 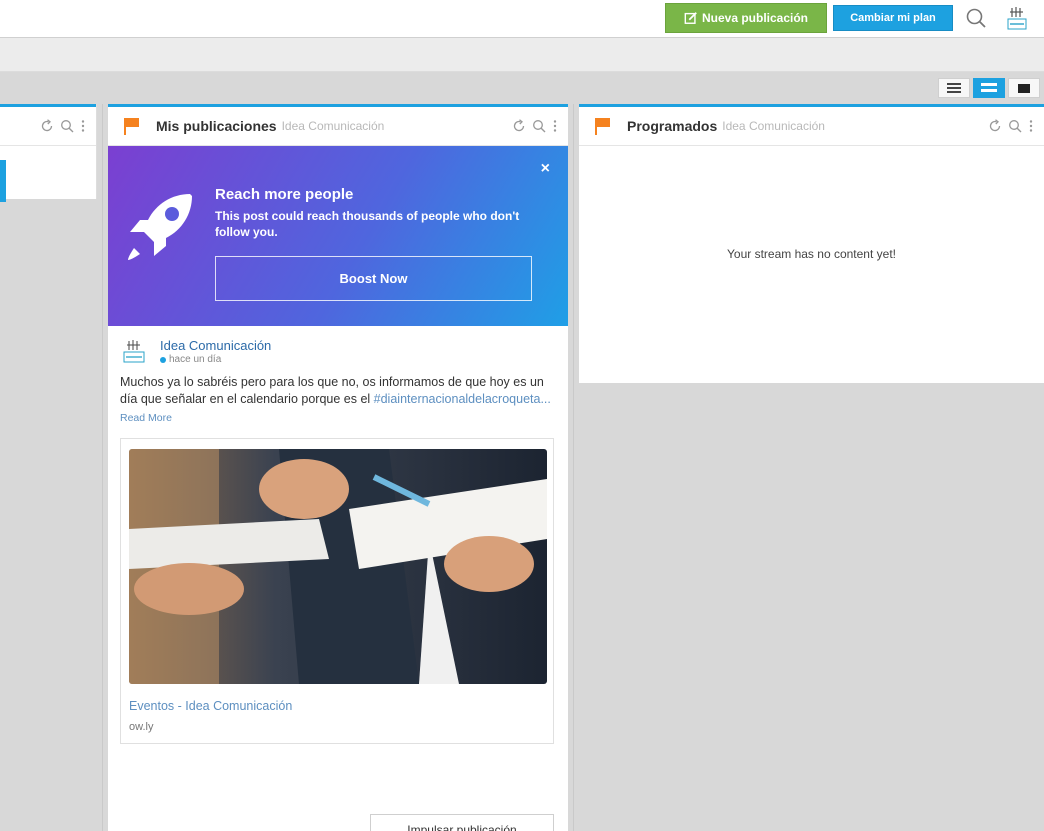 What do you see at coordinates (811, 254) in the screenshot?
I see `empty-stream-message: Your stream has no content yet!` at bounding box center [811, 254].